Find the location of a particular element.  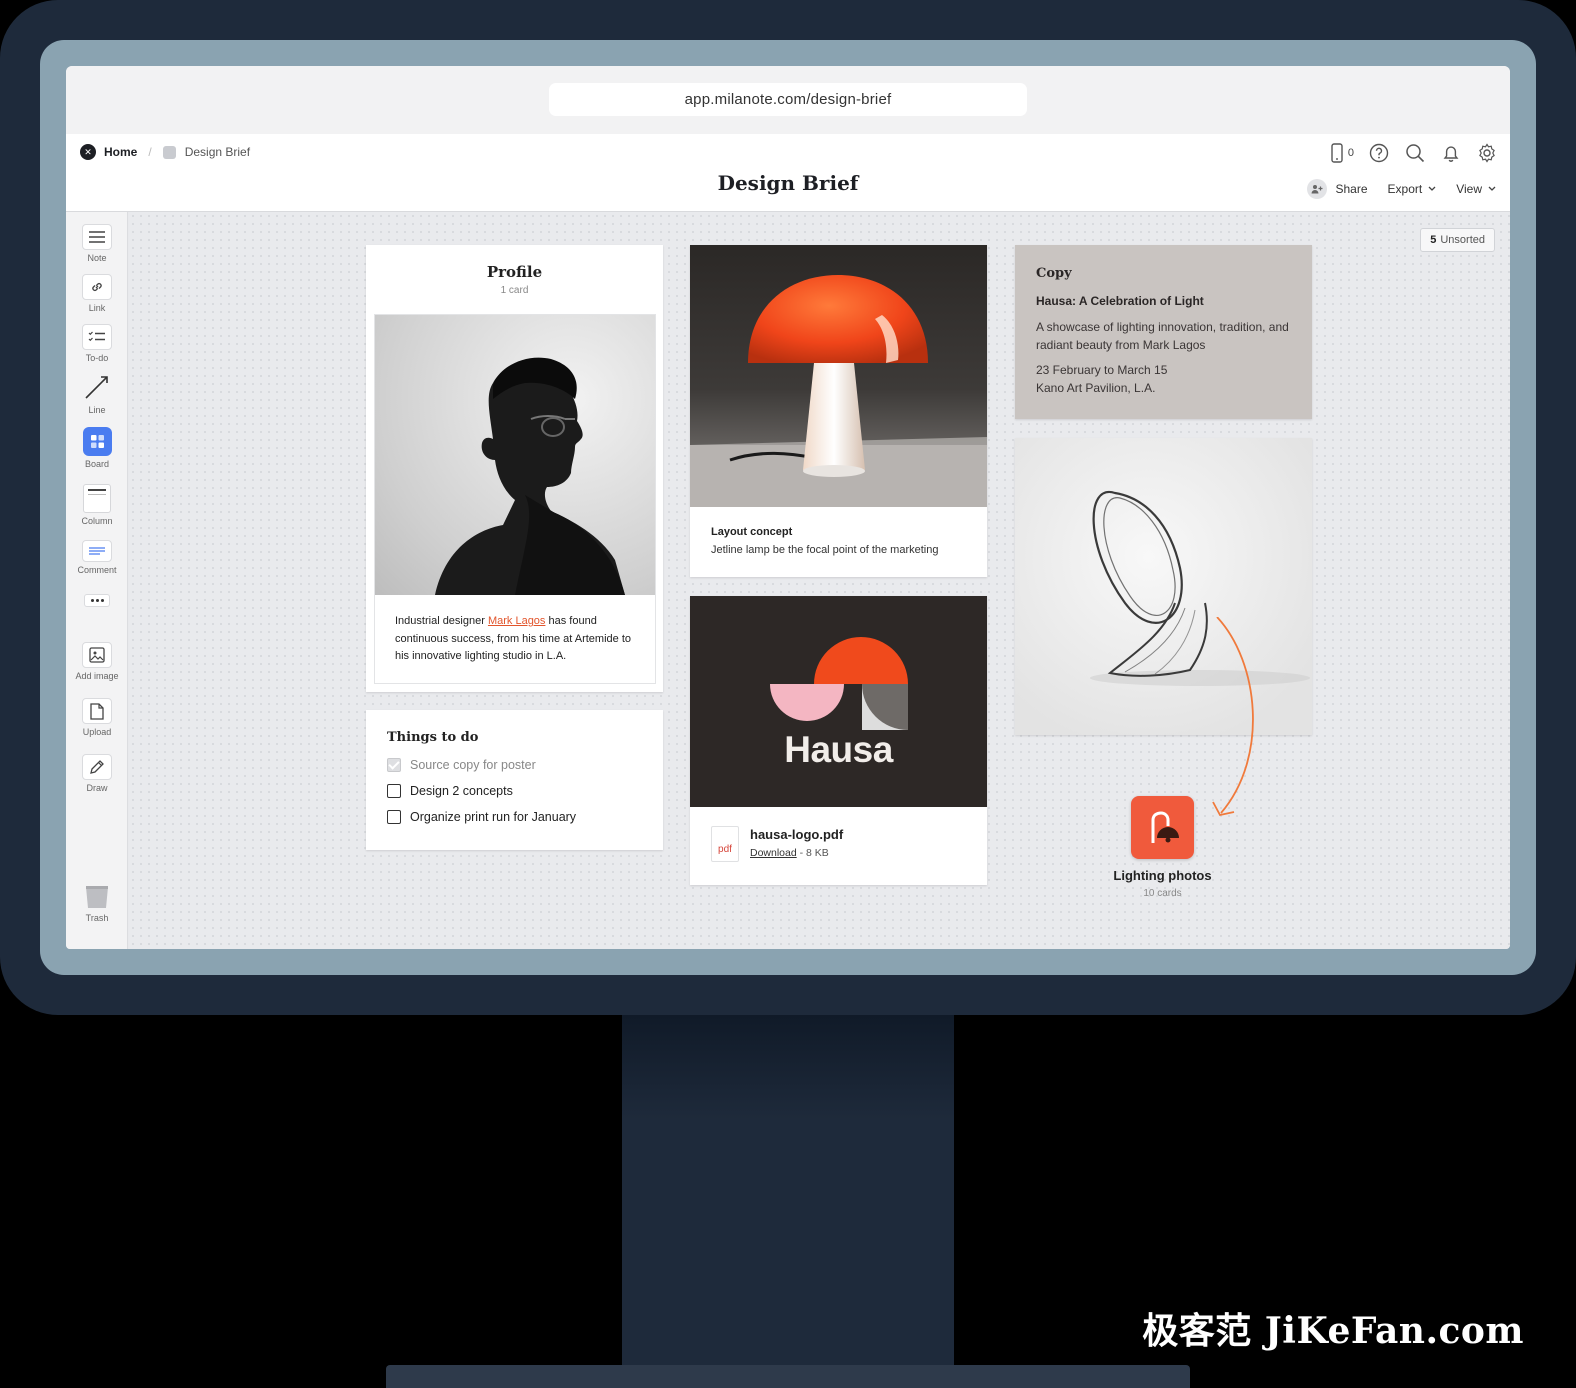

tool-upload: Upload is located at coordinates (97, 717).